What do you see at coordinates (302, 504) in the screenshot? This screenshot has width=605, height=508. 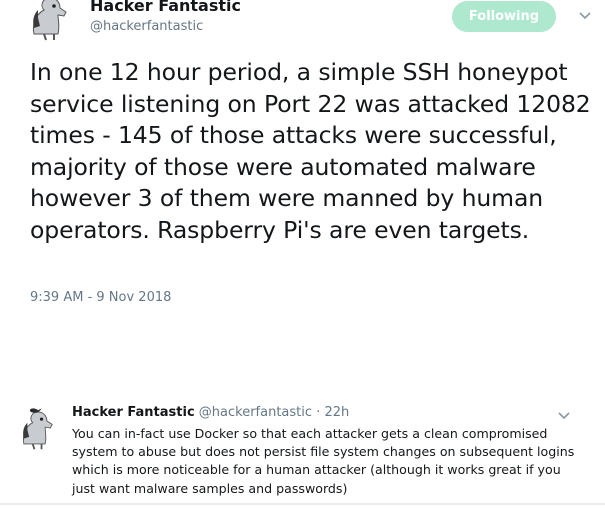 I see `divider` at bounding box center [302, 504].